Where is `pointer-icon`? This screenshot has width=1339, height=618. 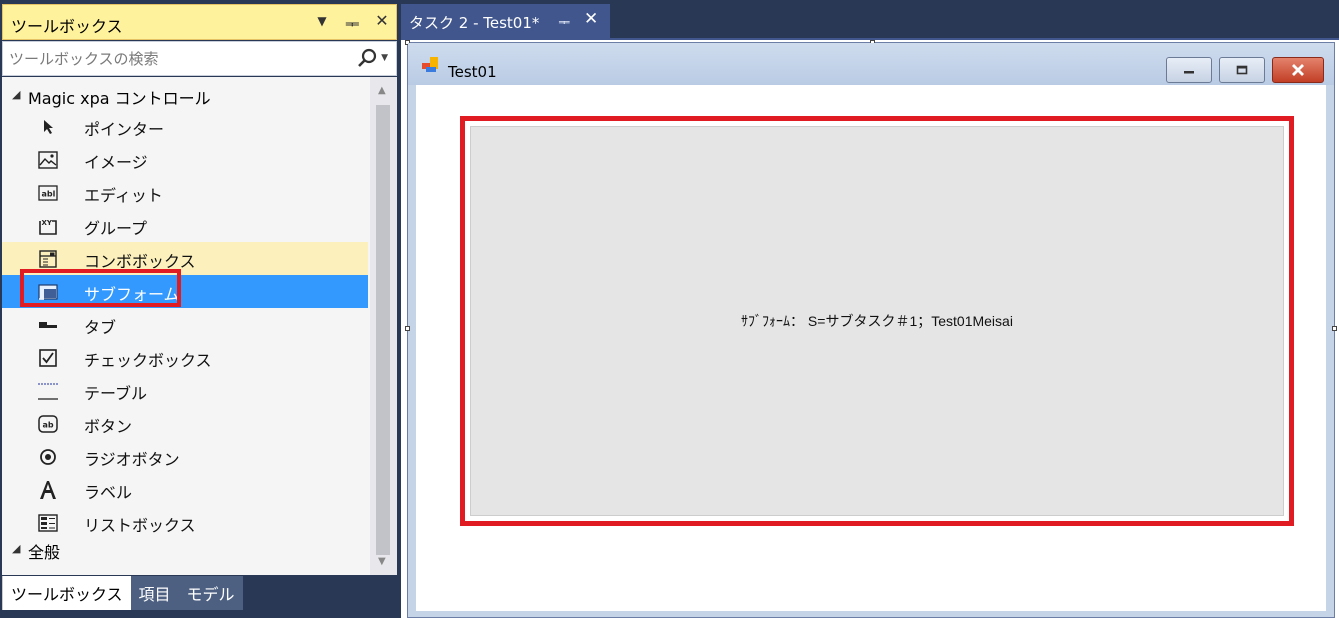 pointer-icon is located at coordinates (48, 127).